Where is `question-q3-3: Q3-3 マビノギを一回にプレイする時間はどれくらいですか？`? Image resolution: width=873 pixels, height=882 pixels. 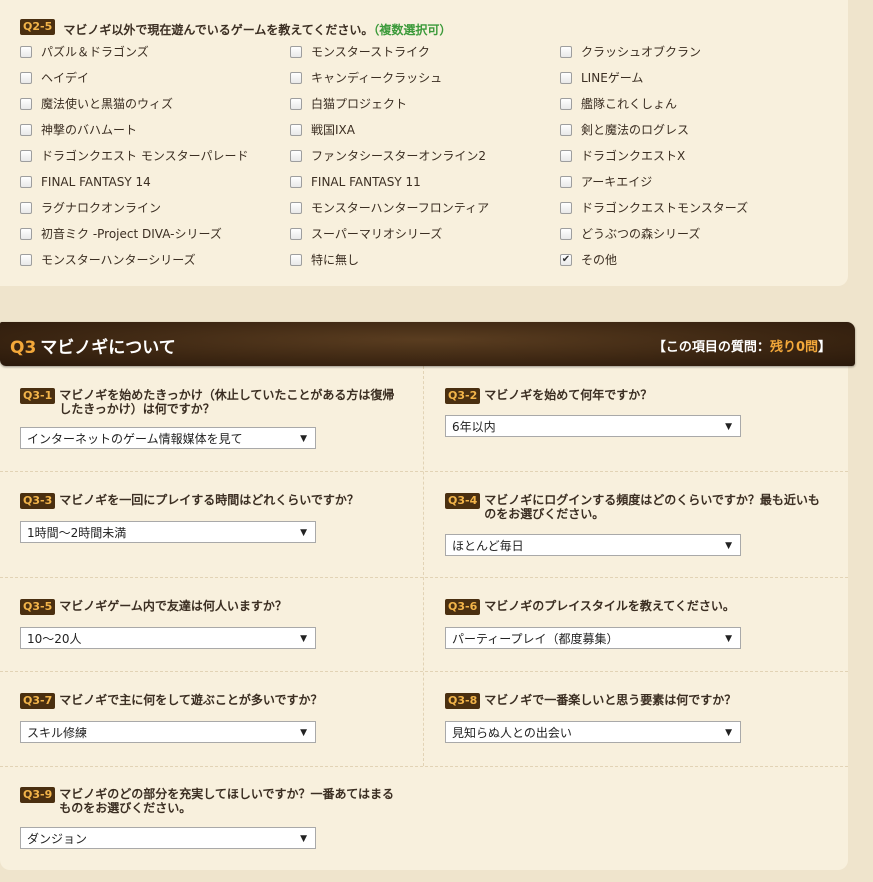 question-q3-3: Q3-3 マビノギを一回にプレイする時間はどれくらいですか？ is located at coordinates (222, 502).